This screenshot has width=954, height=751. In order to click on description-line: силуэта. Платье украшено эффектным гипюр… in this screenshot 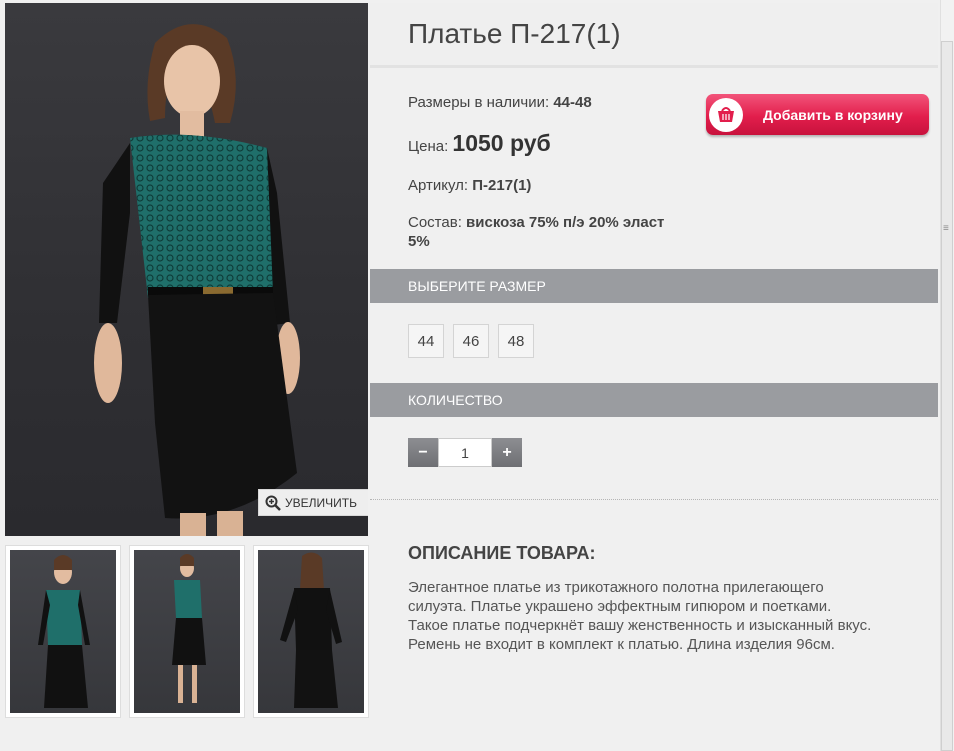, I will do `click(620, 606)`.